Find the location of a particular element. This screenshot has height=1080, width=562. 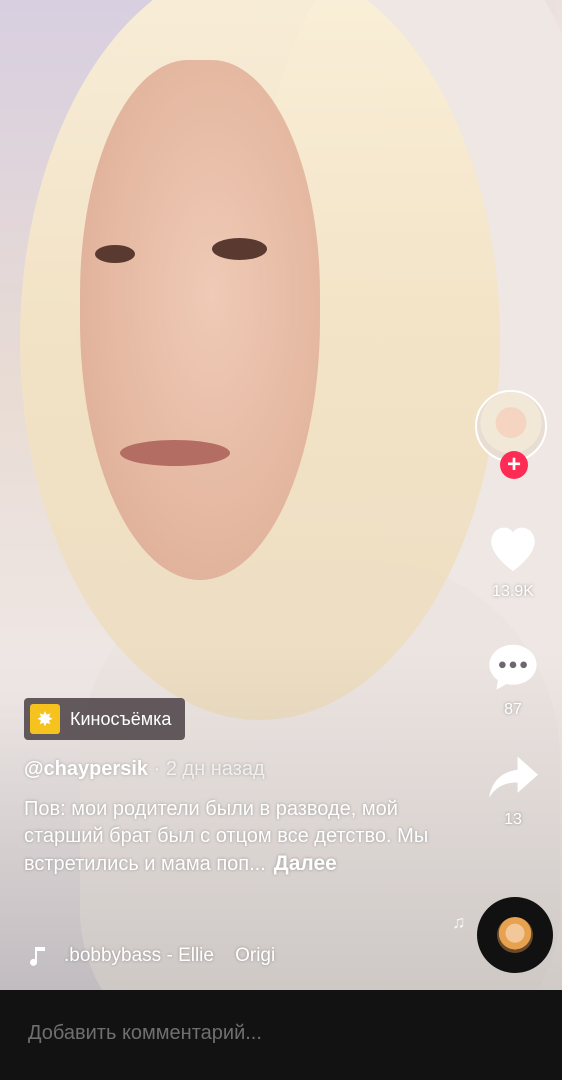

music-disc is located at coordinates (515, 935).